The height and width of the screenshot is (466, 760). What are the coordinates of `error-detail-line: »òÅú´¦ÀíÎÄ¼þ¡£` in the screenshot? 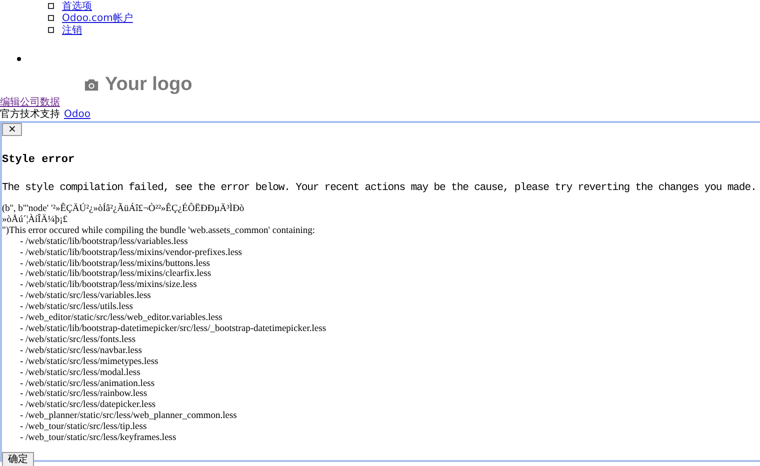 It's located at (35, 220).